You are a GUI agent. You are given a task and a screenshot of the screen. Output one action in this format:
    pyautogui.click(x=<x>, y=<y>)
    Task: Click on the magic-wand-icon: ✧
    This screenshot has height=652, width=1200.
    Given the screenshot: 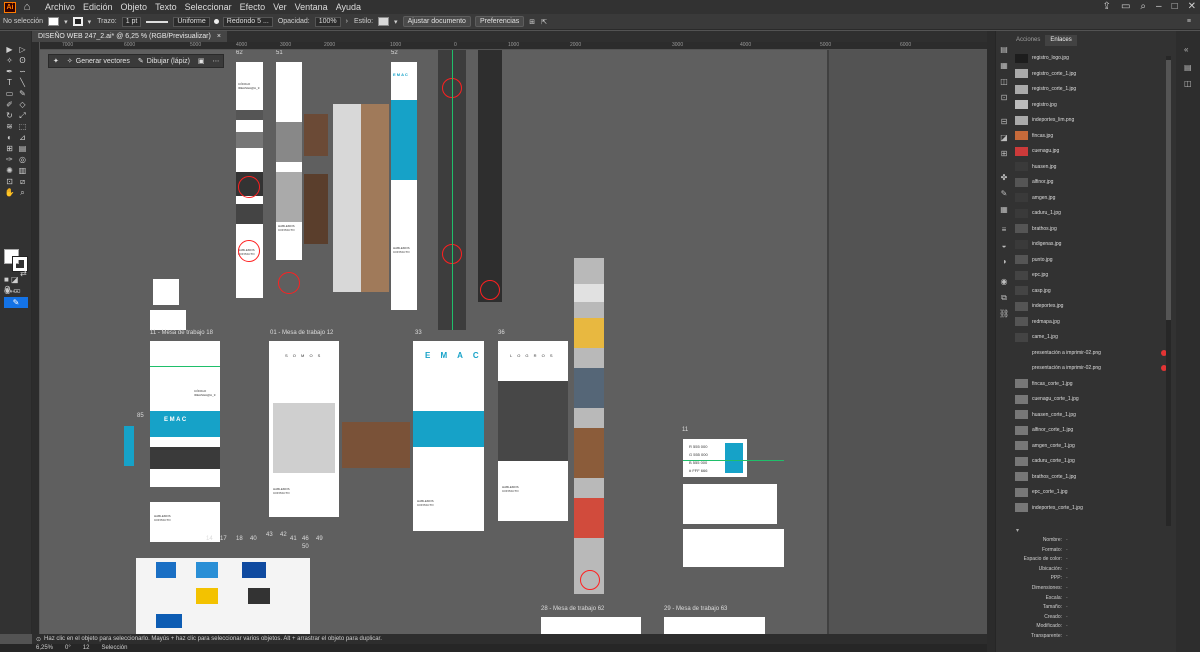 What is the action you would take?
    pyautogui.click(x=9, y=61)
    